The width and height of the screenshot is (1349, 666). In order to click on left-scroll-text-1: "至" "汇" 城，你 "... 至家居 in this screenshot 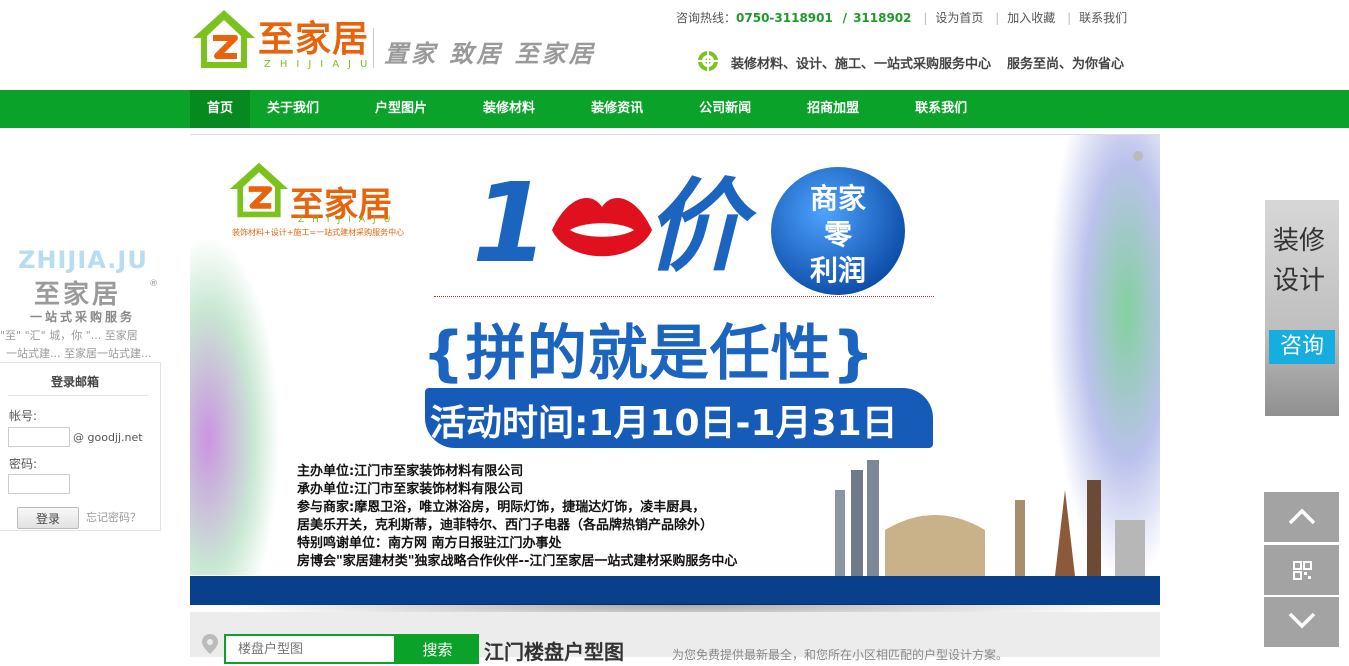, I will do `click(69, 335)`.